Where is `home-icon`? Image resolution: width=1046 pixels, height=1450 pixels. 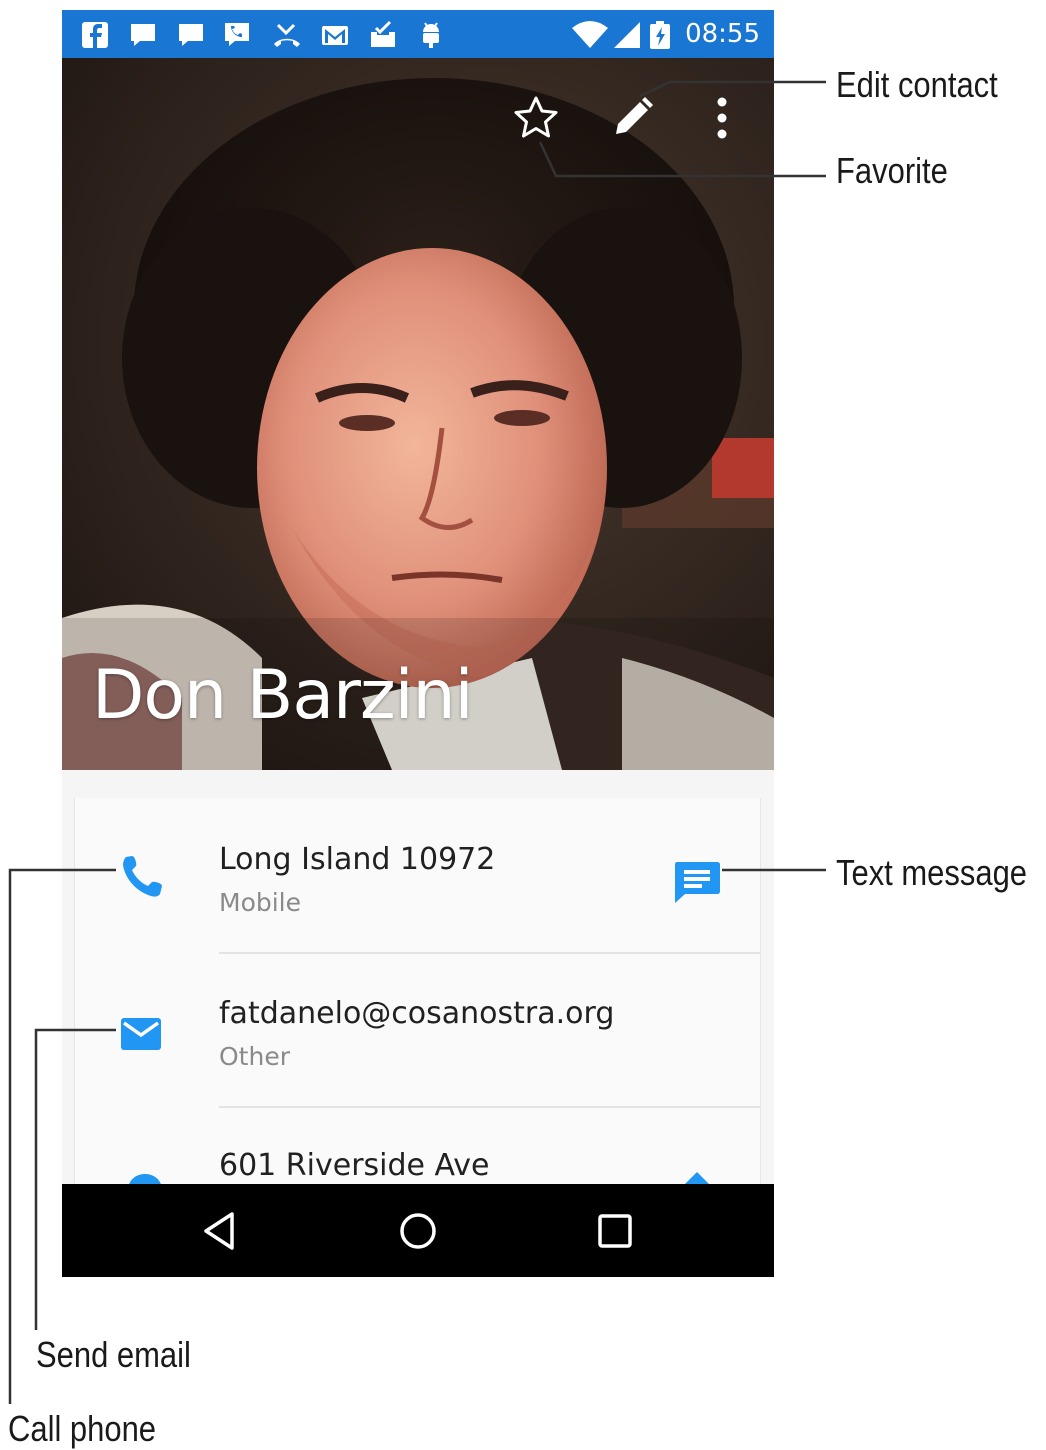 home-icon is located at coordinates (418, 1231).